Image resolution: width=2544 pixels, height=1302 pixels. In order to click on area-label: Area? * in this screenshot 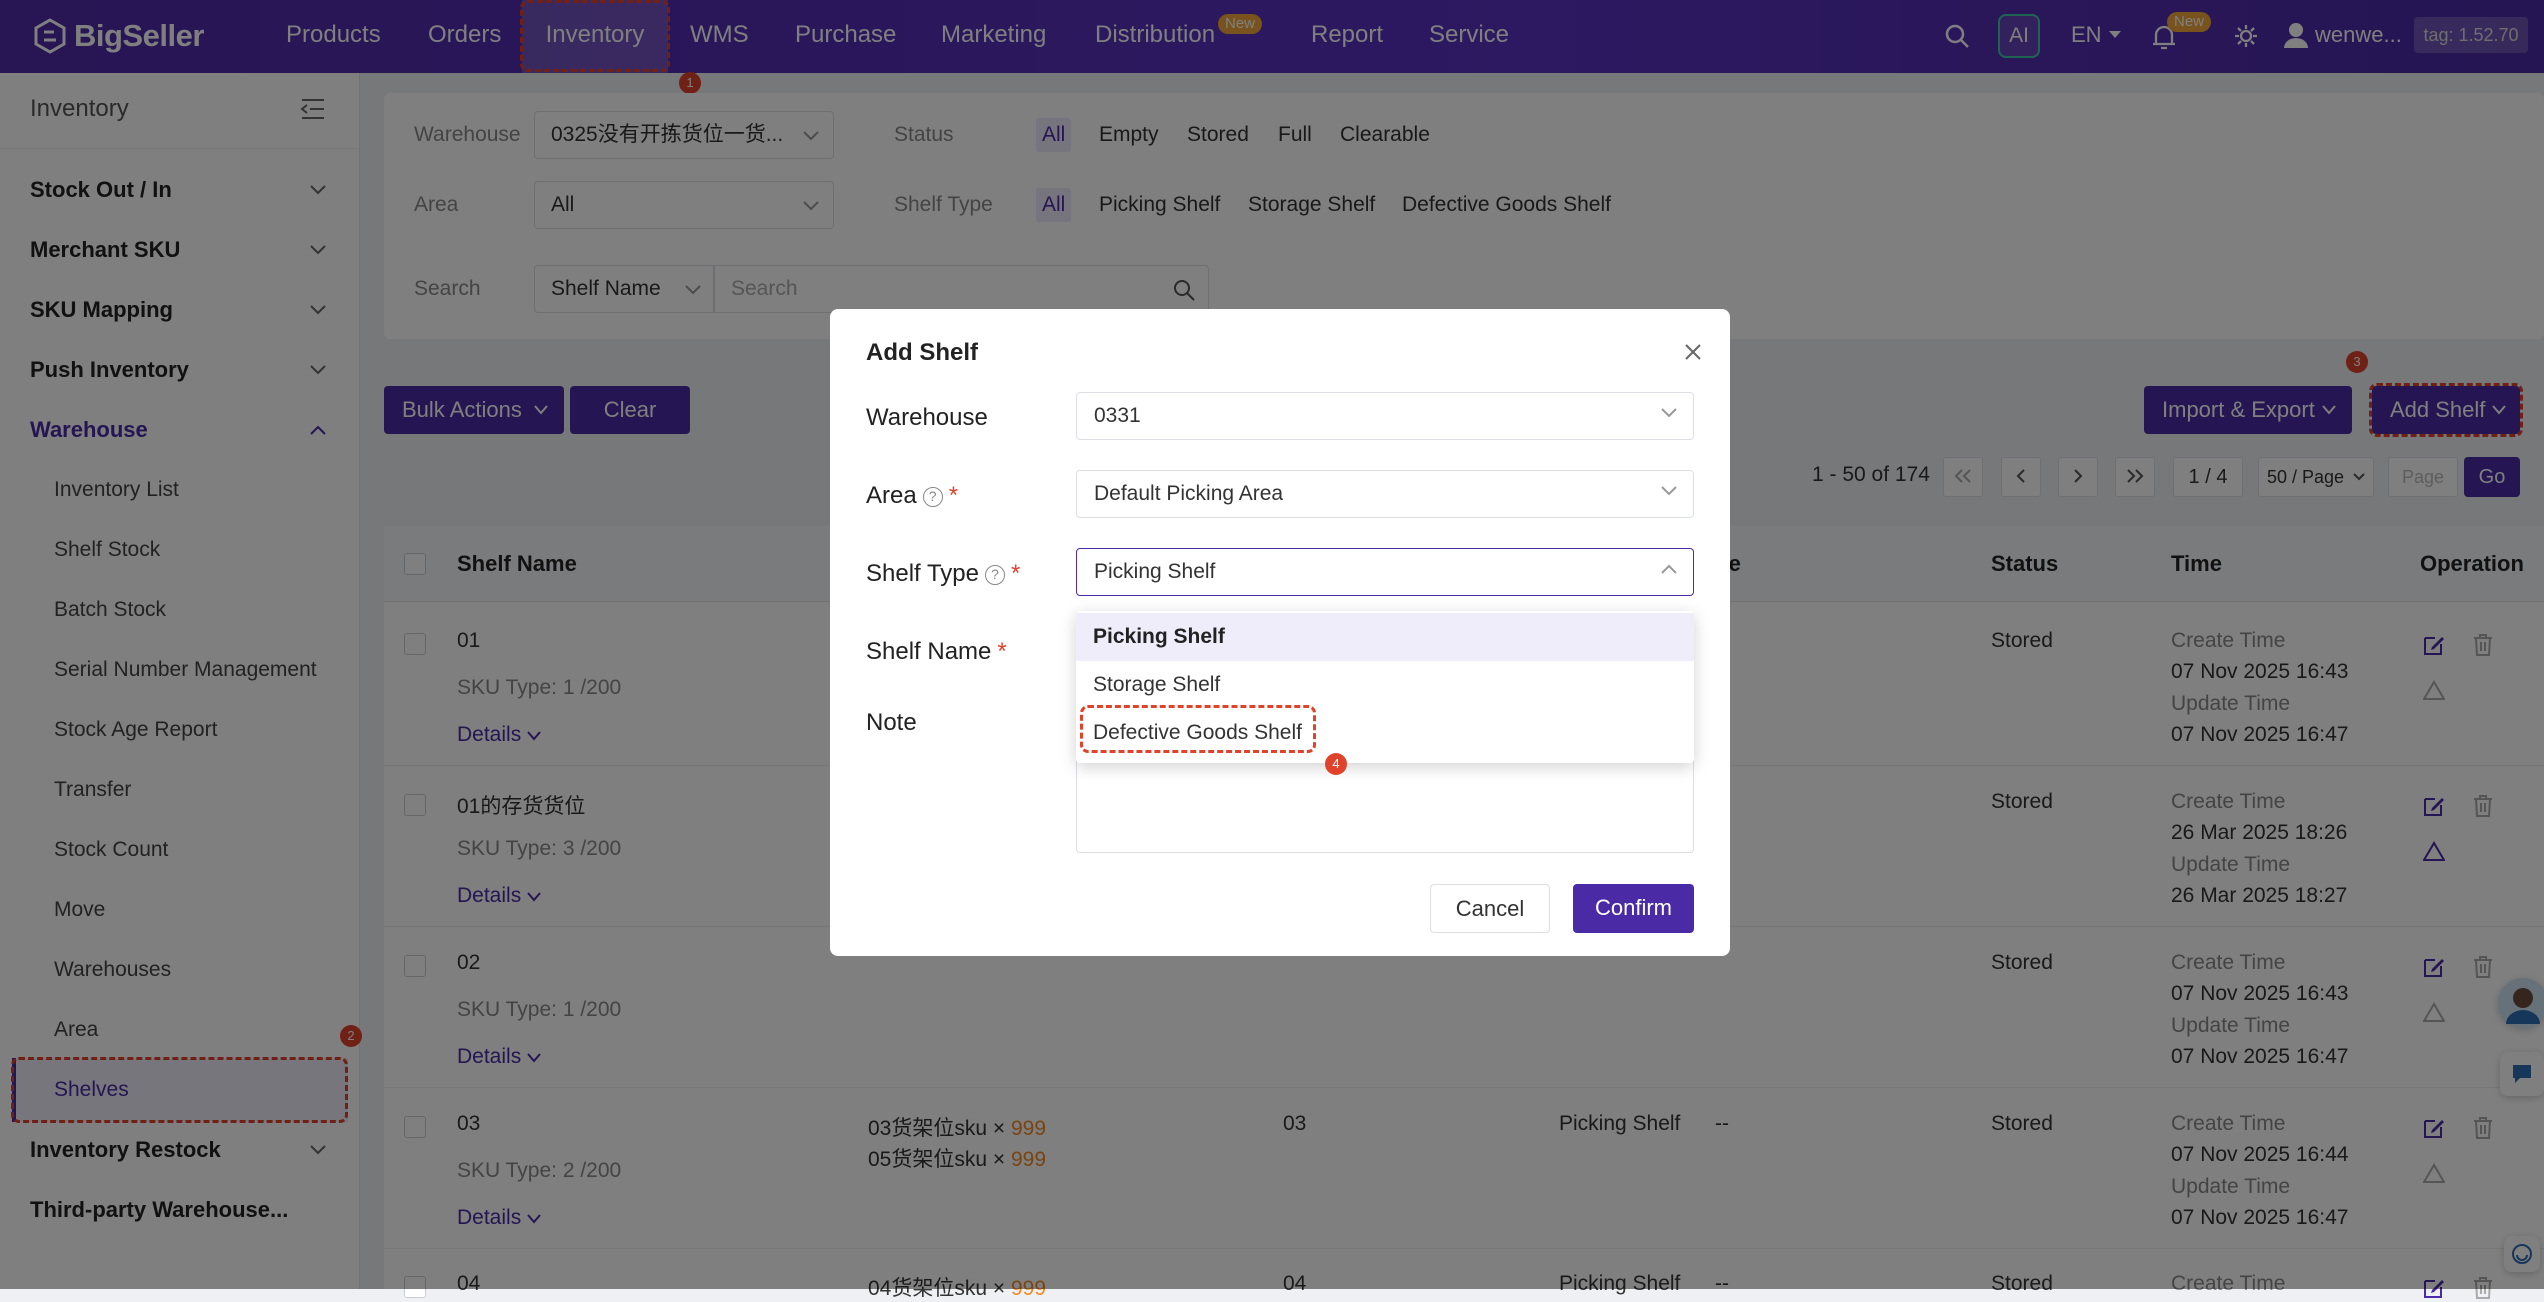, I will do `click(912, 496)`.